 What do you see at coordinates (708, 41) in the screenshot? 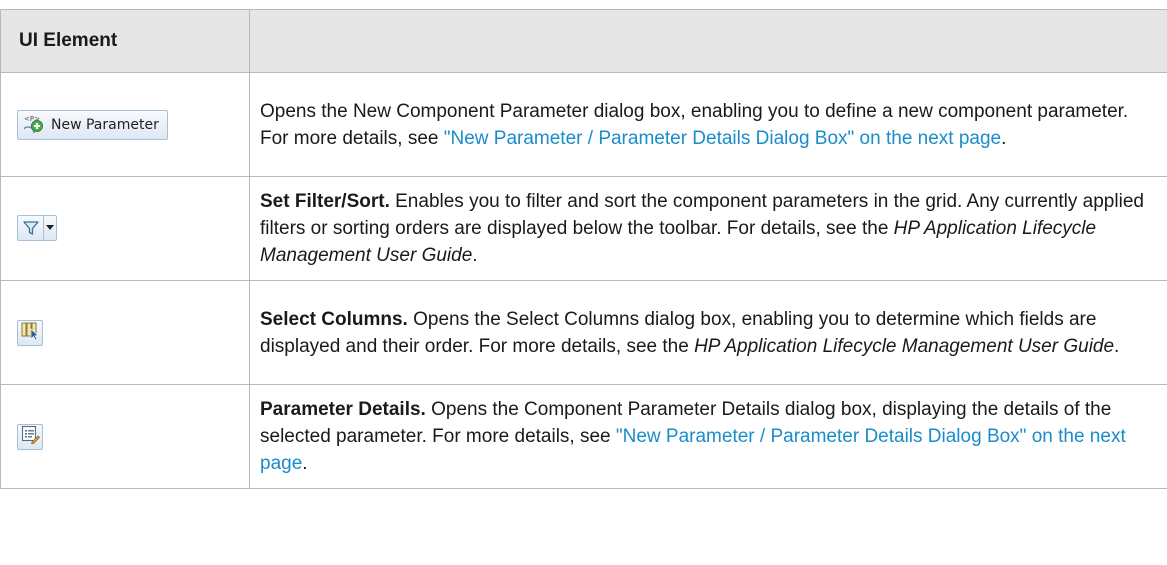
I see `header-description` at bounding box center [708, 41].